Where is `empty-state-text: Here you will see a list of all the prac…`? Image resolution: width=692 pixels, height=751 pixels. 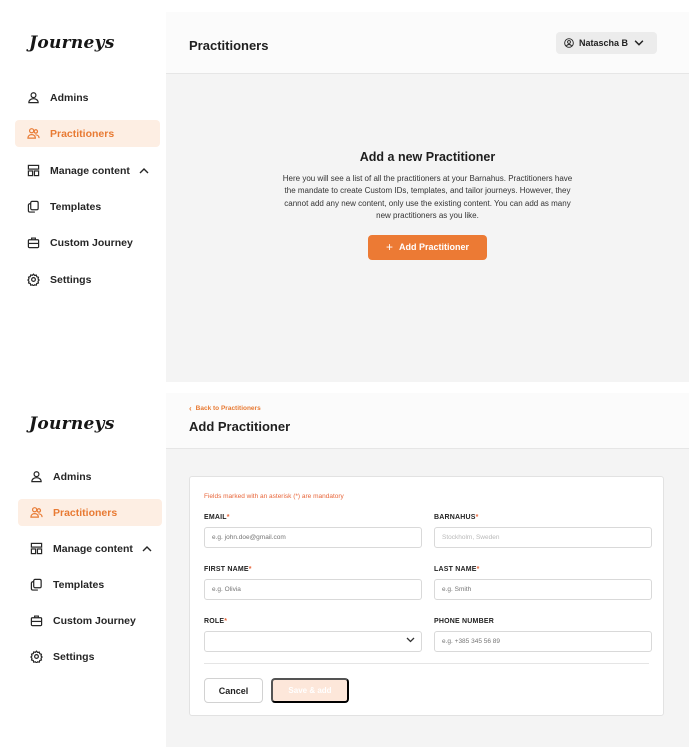 empty-state-text: Here you will see a list of all the prac… is located at coordinates (427, 197).